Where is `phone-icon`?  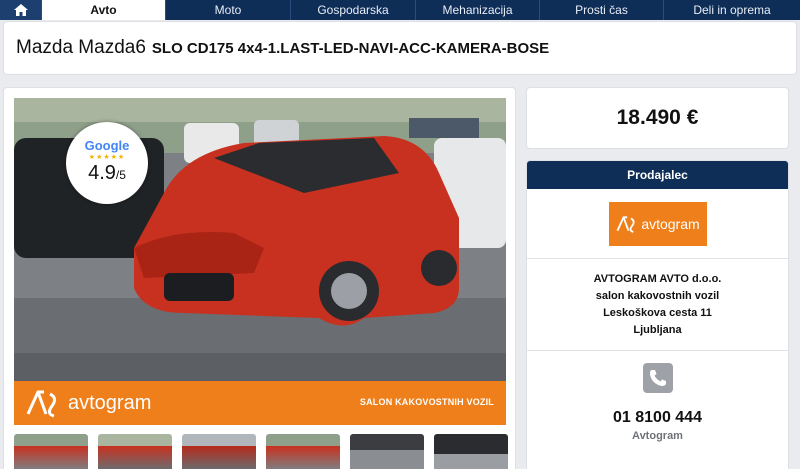
phone-icon is located at coordinates (657, 378).